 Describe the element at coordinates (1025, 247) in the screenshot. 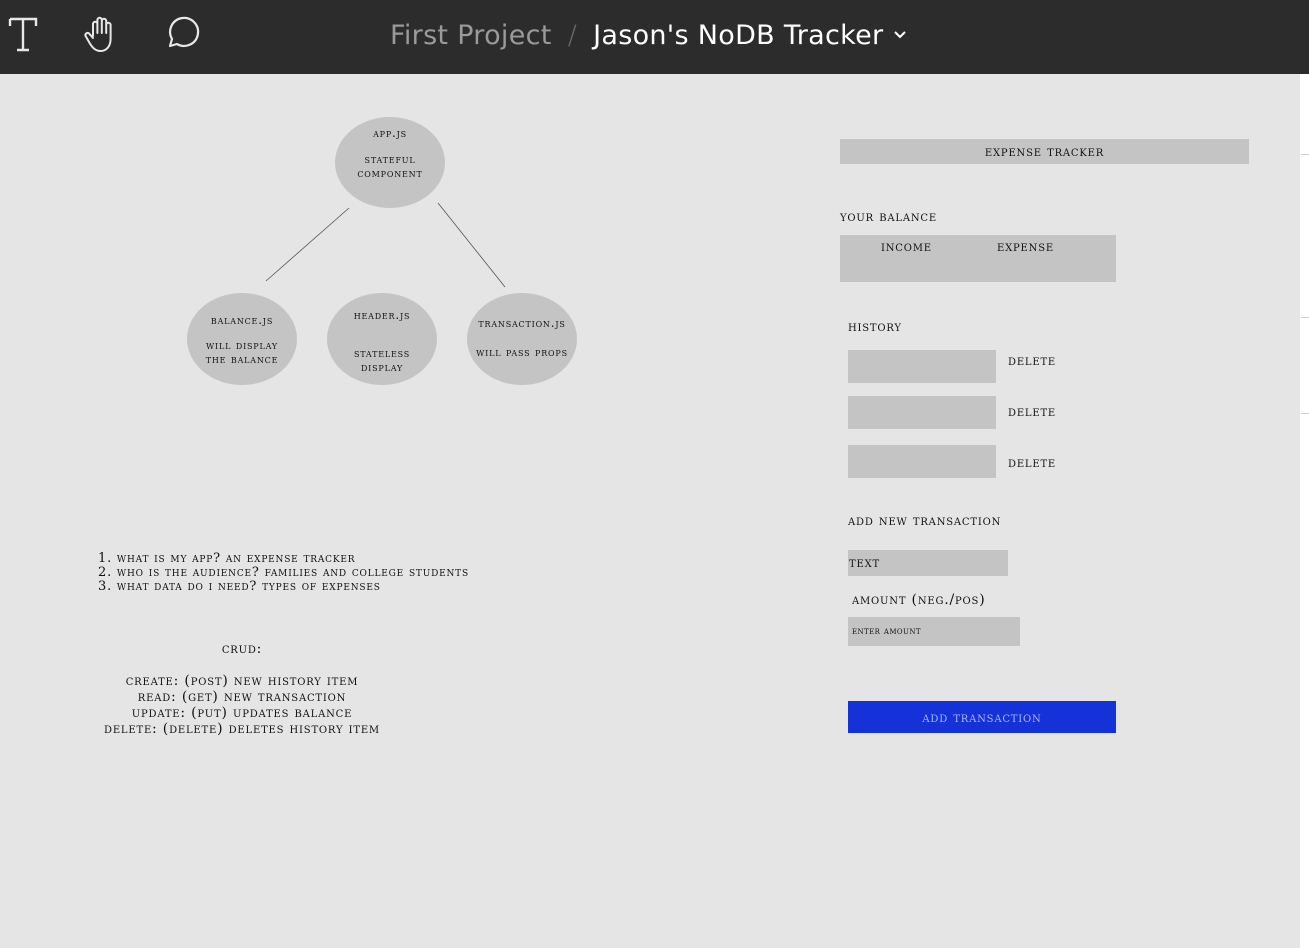

I see `expense-label: Expense` at that location.